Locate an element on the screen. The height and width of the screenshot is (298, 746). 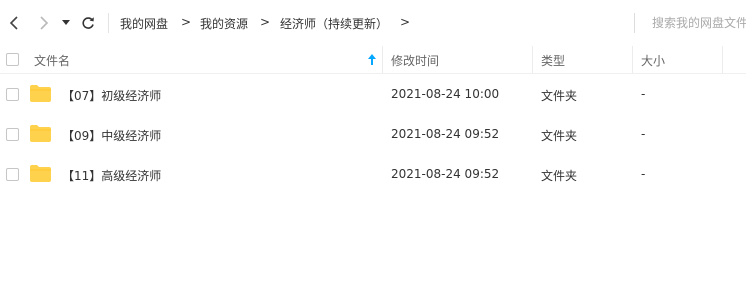
history-dropdown-button is located at coordinates (66, 23).